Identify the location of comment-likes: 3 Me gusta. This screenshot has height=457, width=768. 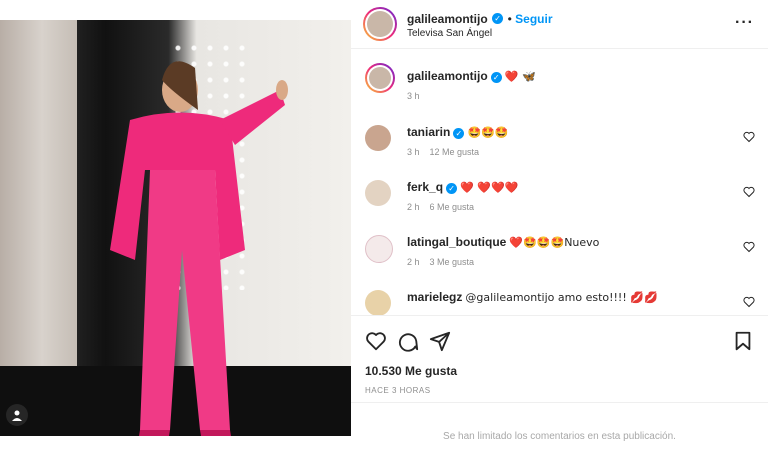
(452, 262).